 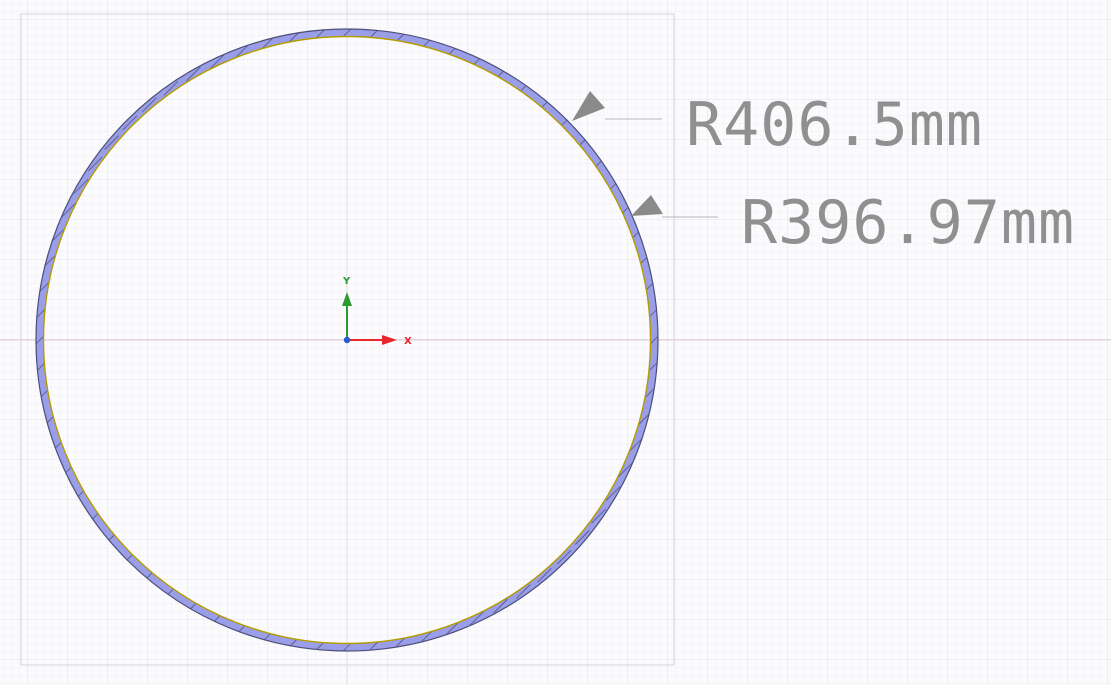 What do you see at coordinates (408, 341) in the screenshot?
I see `x-axis-label: X` at bounding box center [408, 341].